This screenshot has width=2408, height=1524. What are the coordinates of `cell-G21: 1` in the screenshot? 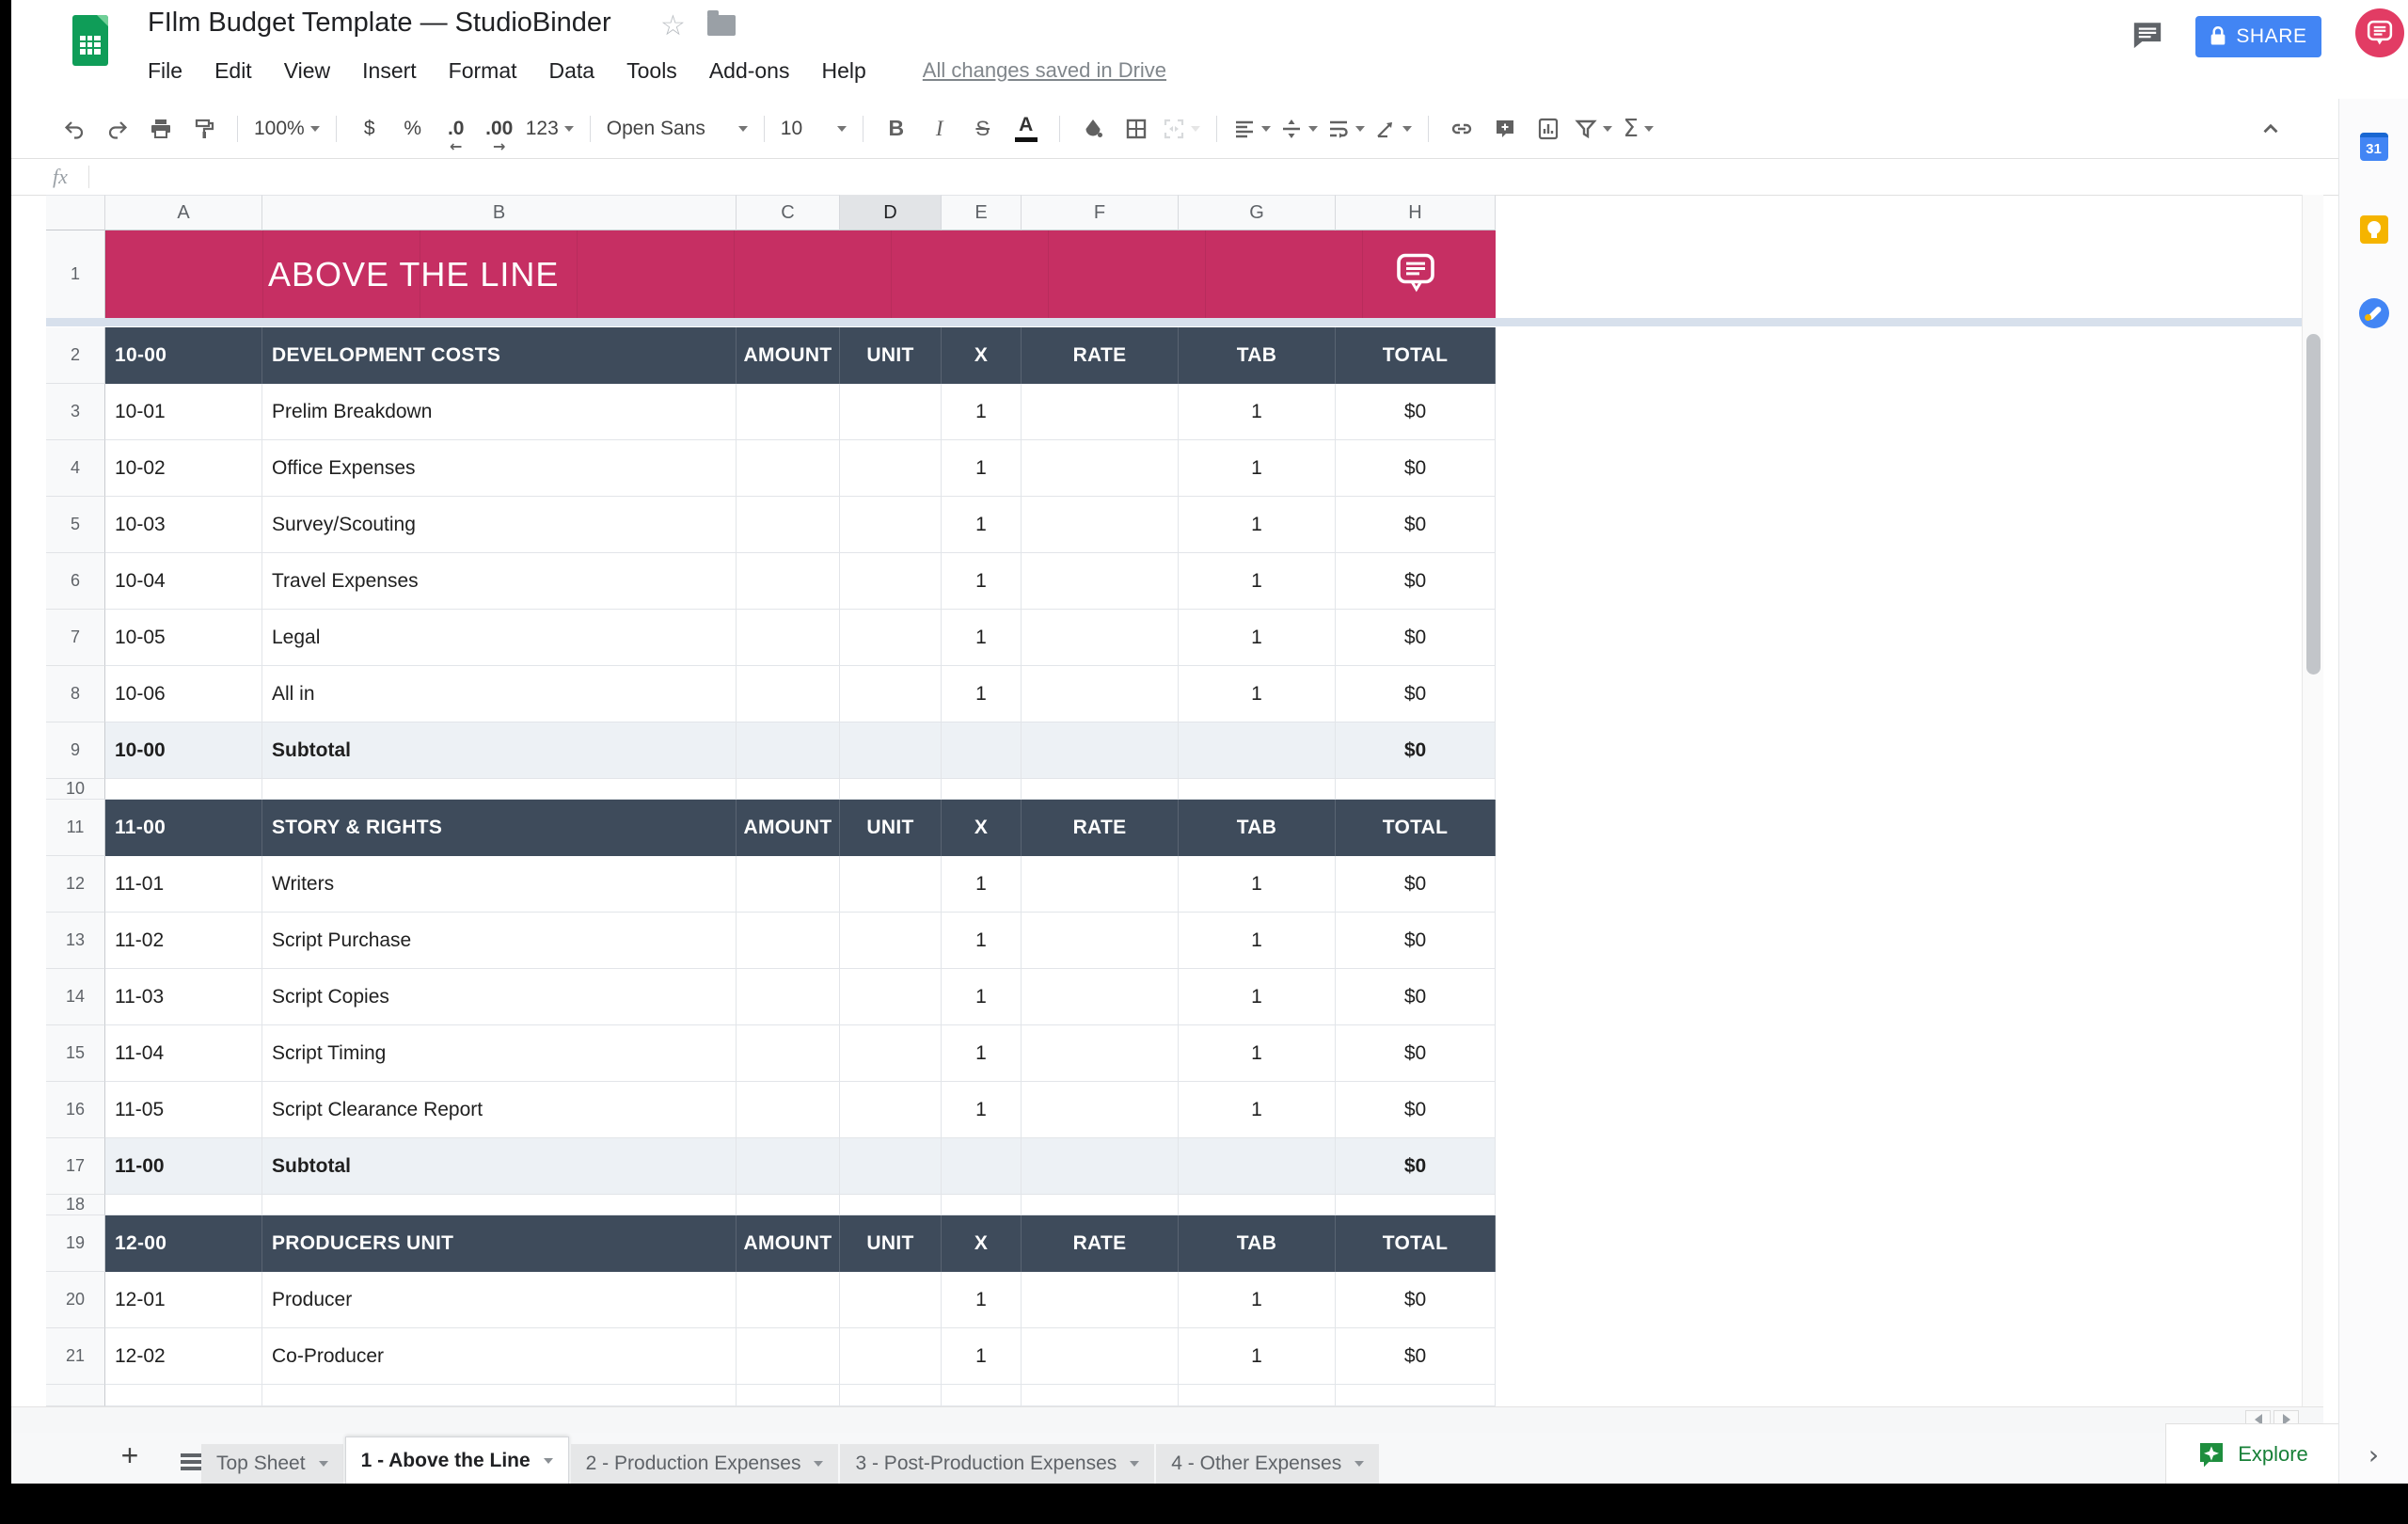 It's located at (1257, 1357).